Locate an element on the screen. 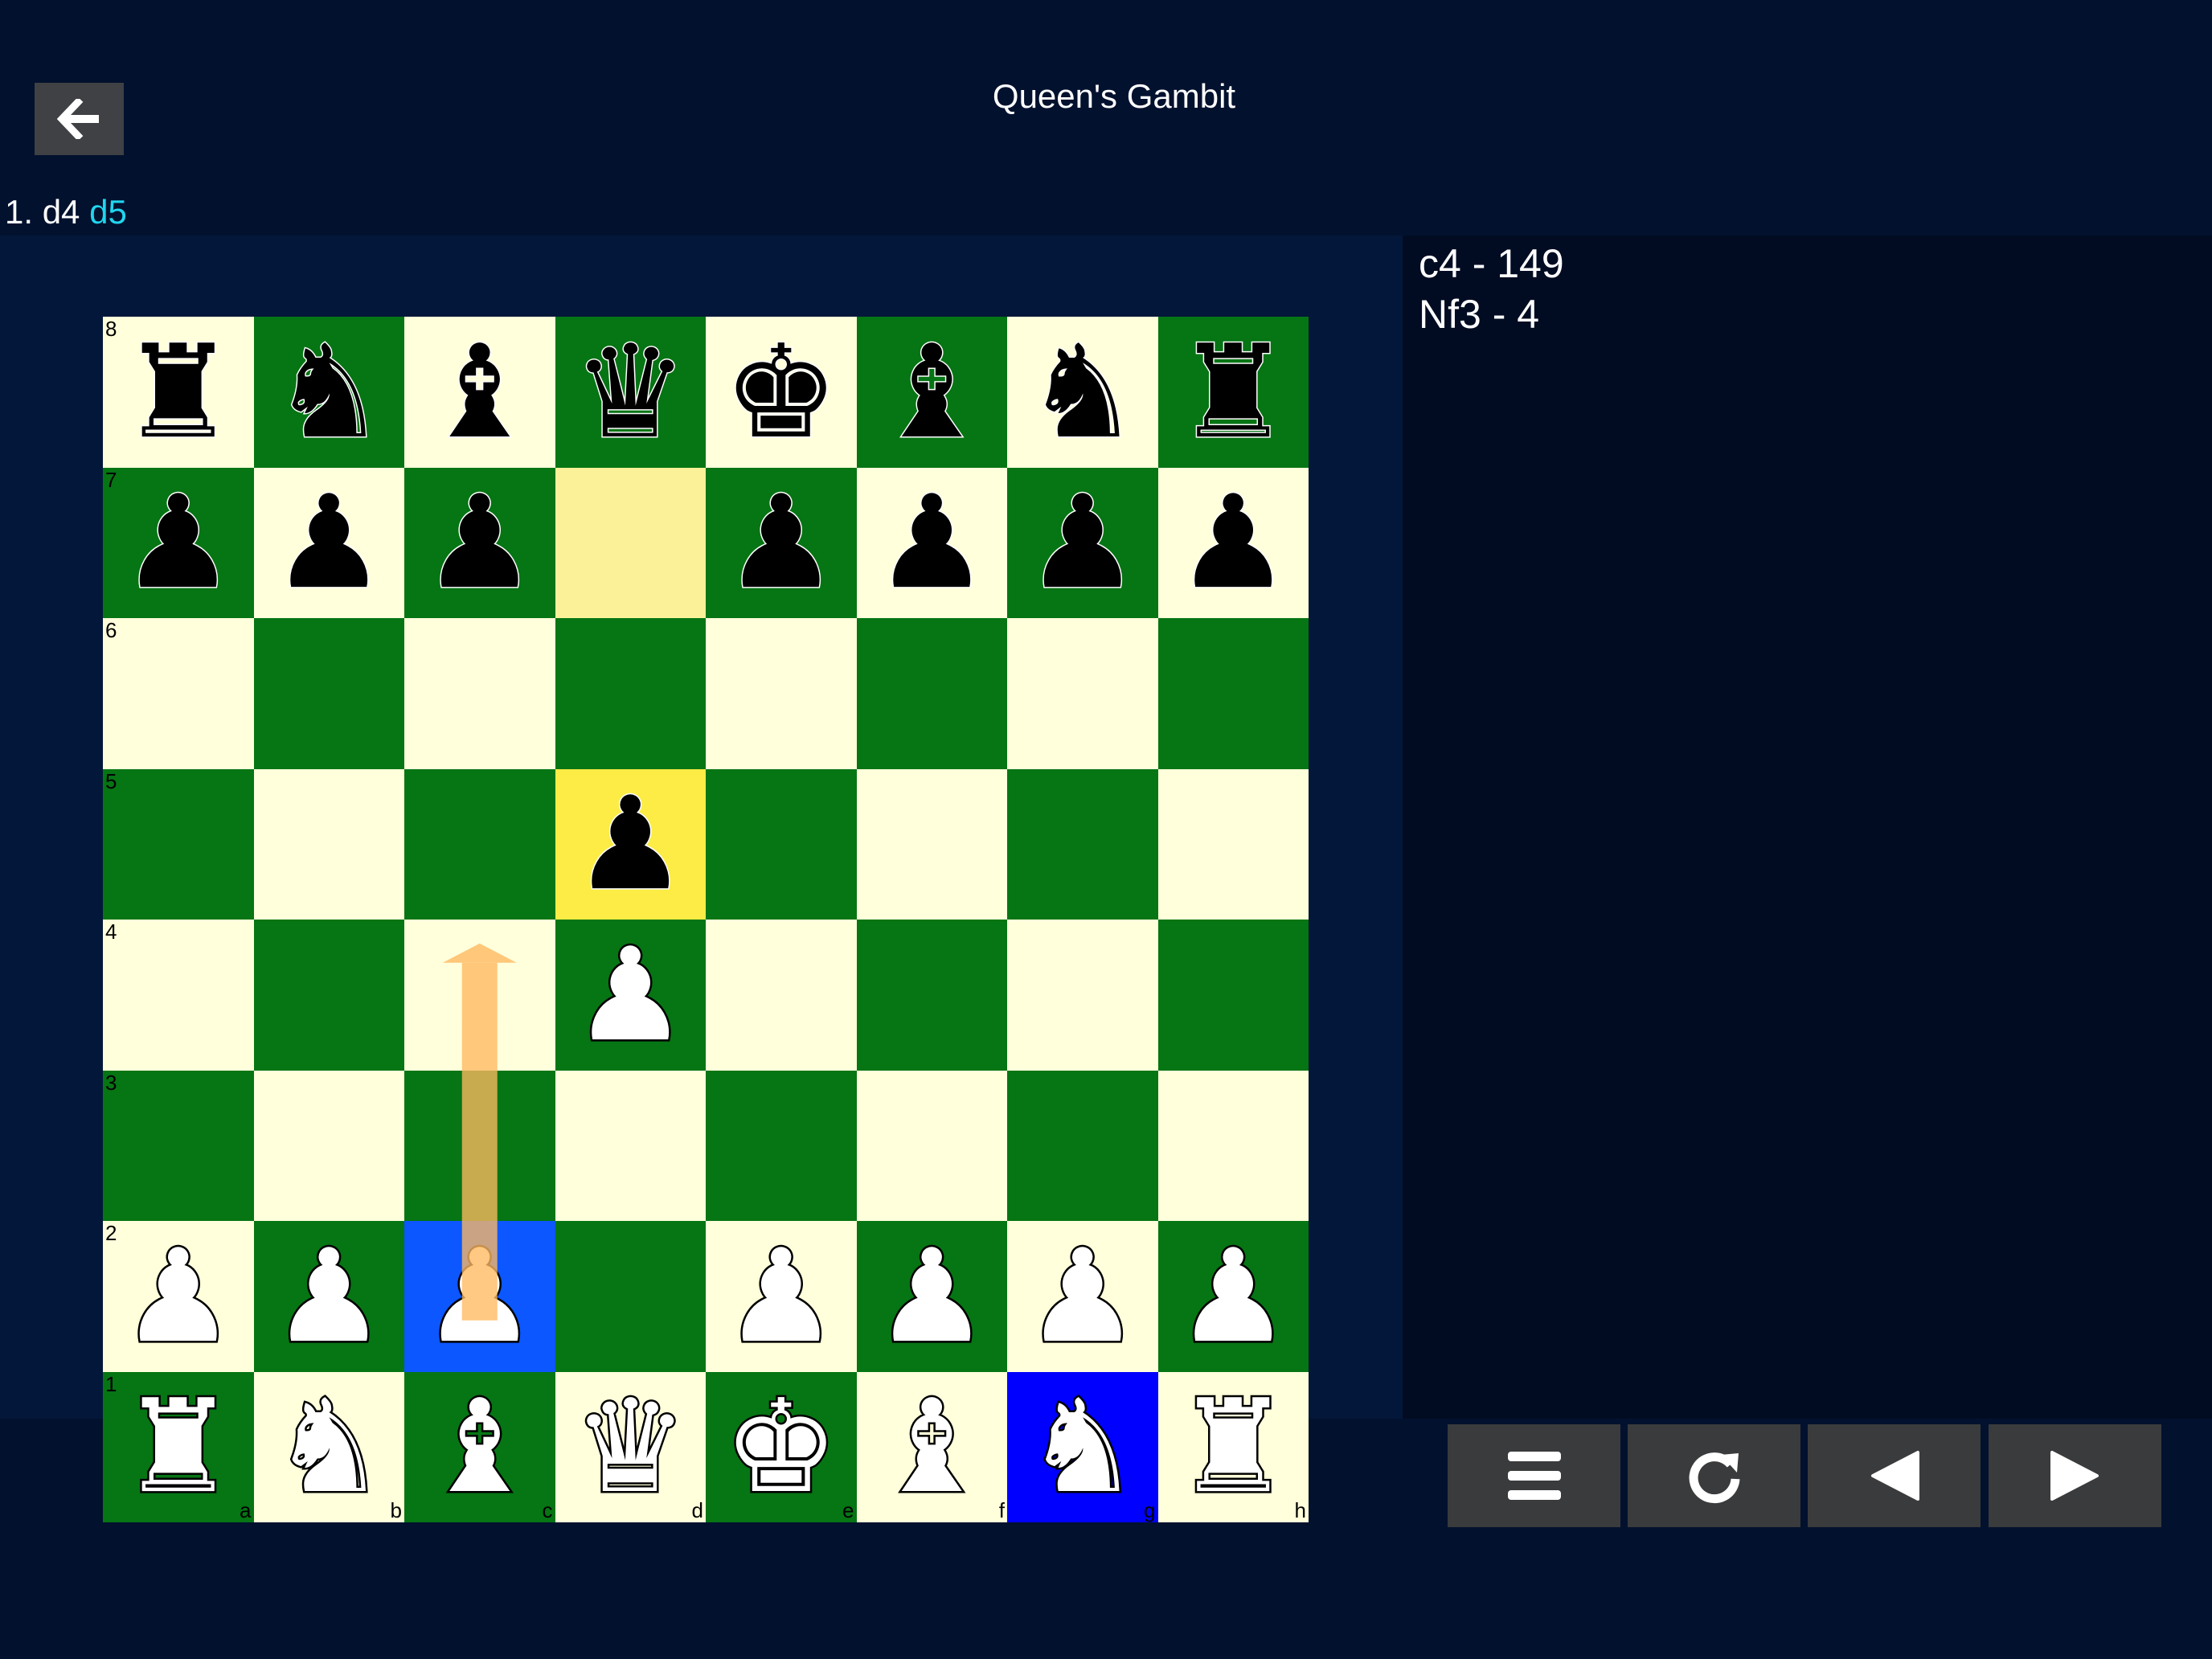 The image size is (2212, 1659). square-e6 is located at coordinates (781, 693).